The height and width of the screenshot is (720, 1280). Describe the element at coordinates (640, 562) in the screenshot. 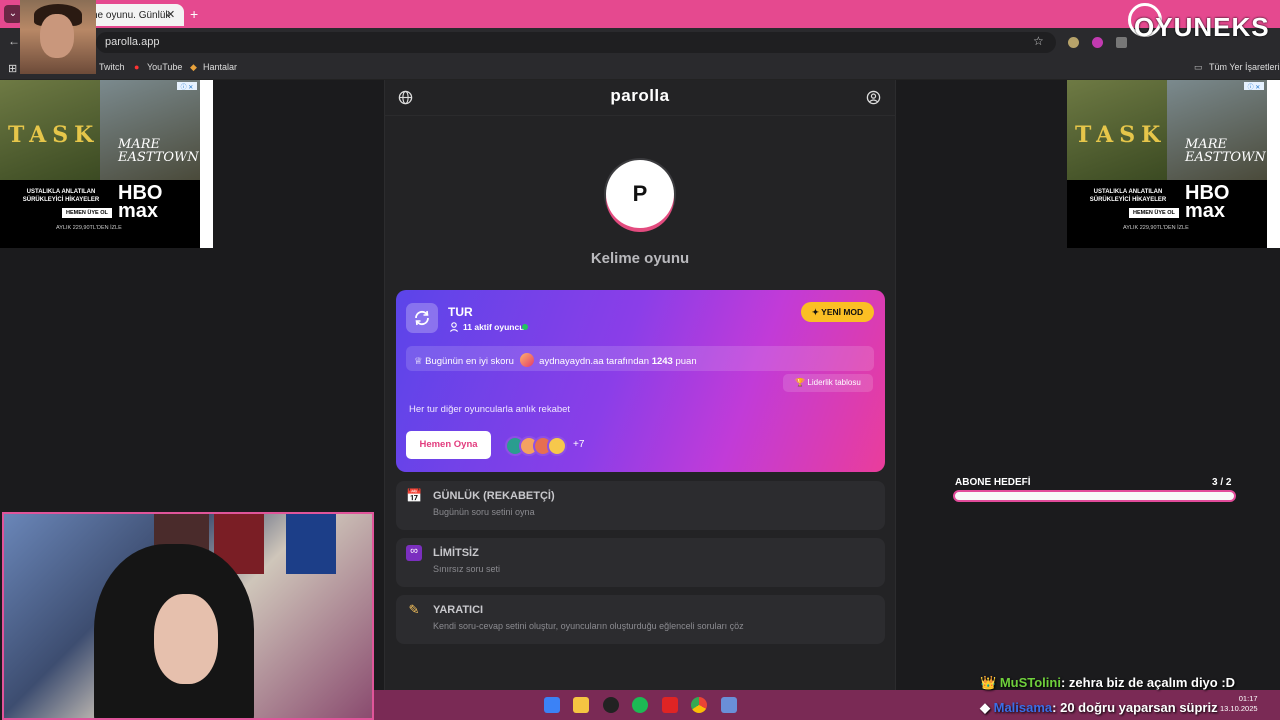

I see `mode-unlimited` at that location.